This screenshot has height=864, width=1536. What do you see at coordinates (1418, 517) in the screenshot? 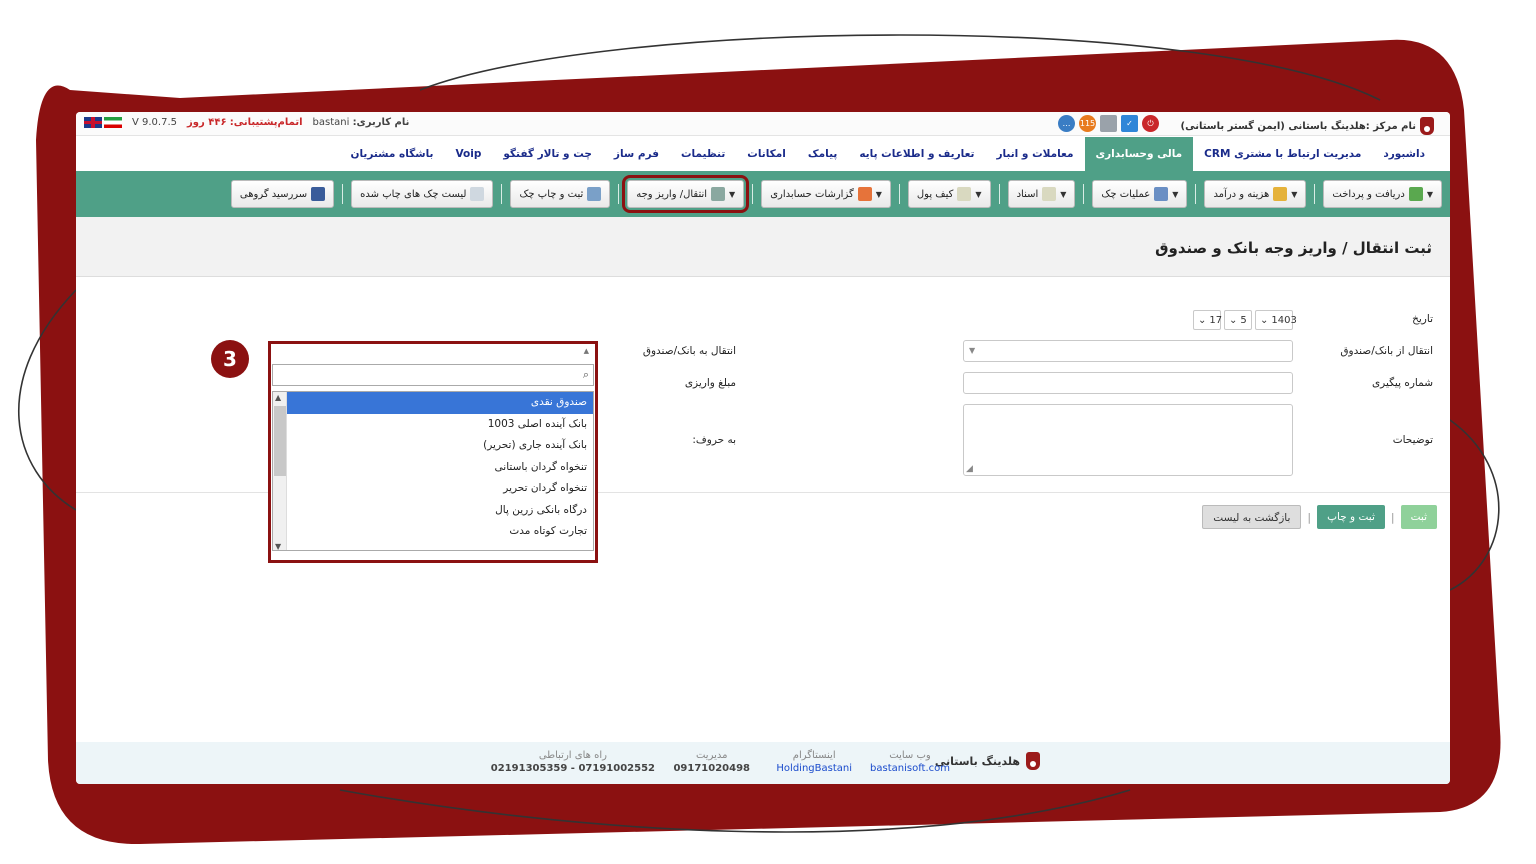
I see `submit-button: ثبت` at bounding box center [1418, 517].